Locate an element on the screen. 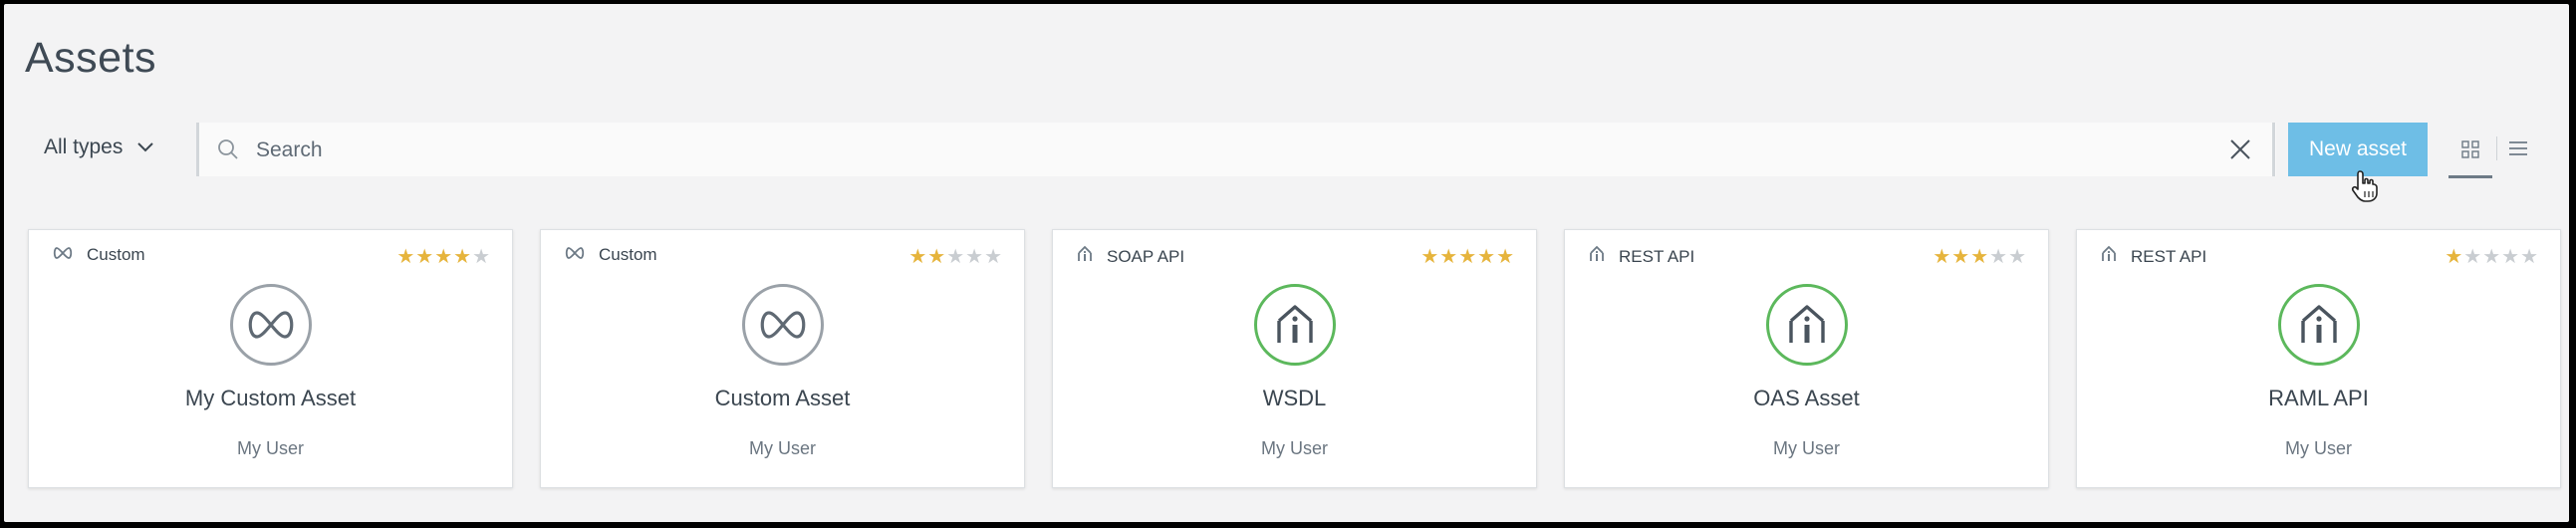  asset-type: SOAP API is located at coordinates (1130, 256).